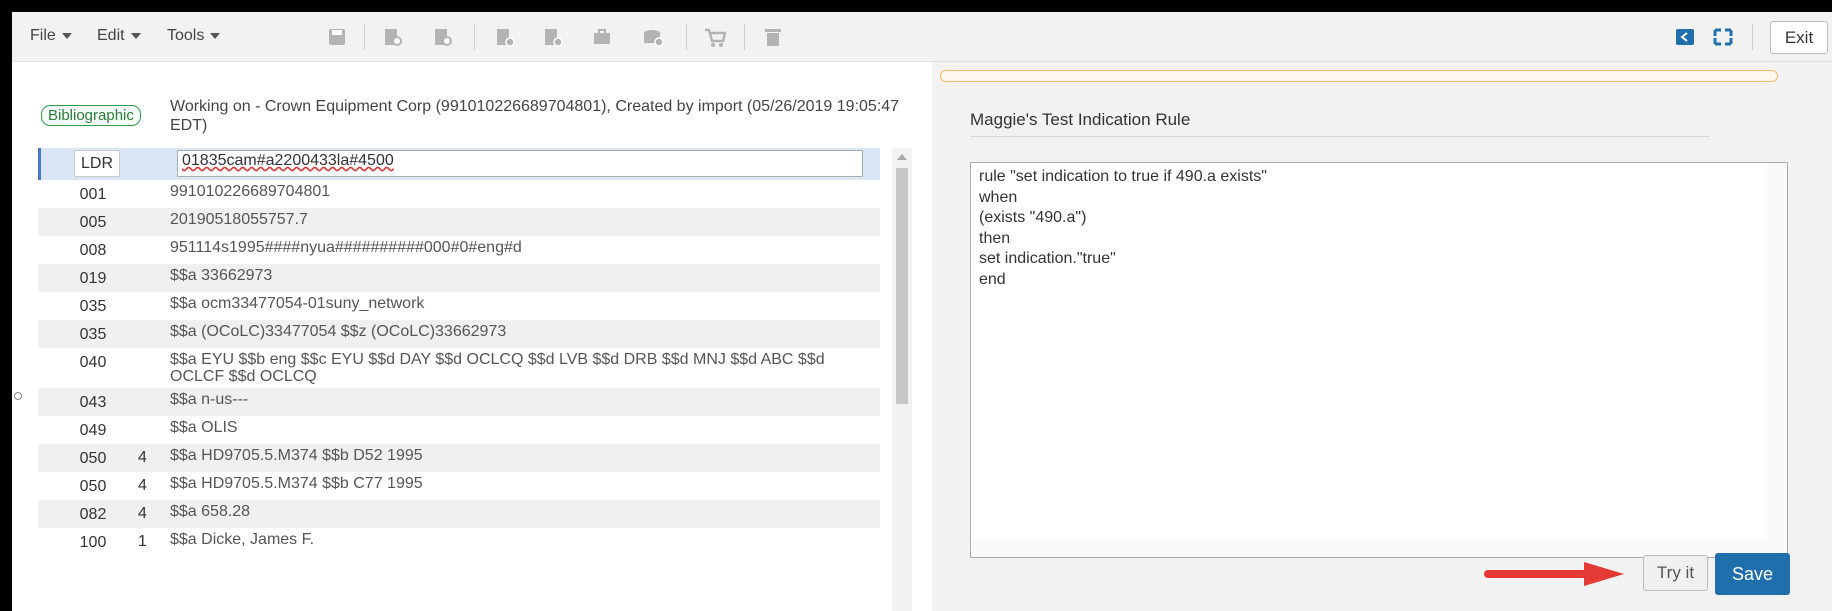 The width and height of the screenshot is (1832, 611). I want to click on edit-menu: Edit, so click(119, 36).